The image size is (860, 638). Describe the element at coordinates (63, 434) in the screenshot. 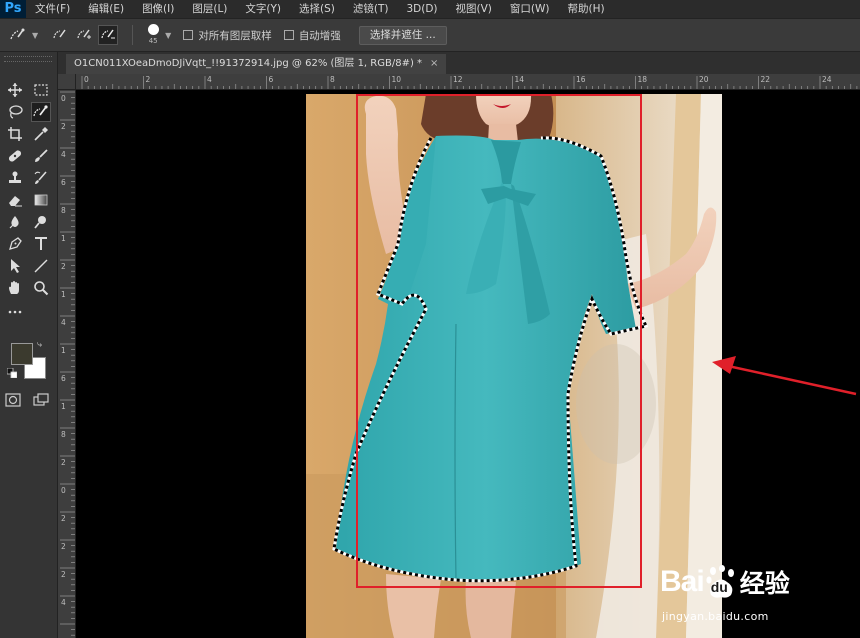

I see `ruler-v-label: 8` at that location.